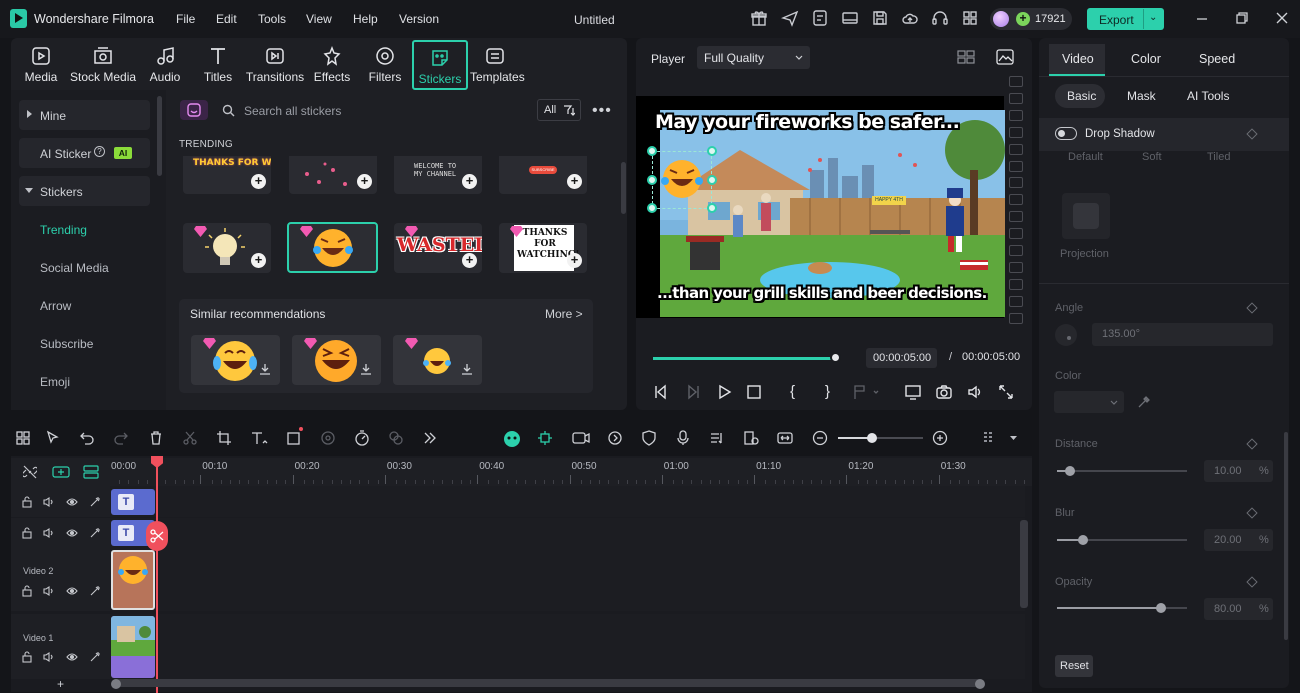  Describe the element at coordinates (966, 57) in the screenshot. I see `grid-view-icon` at that location.